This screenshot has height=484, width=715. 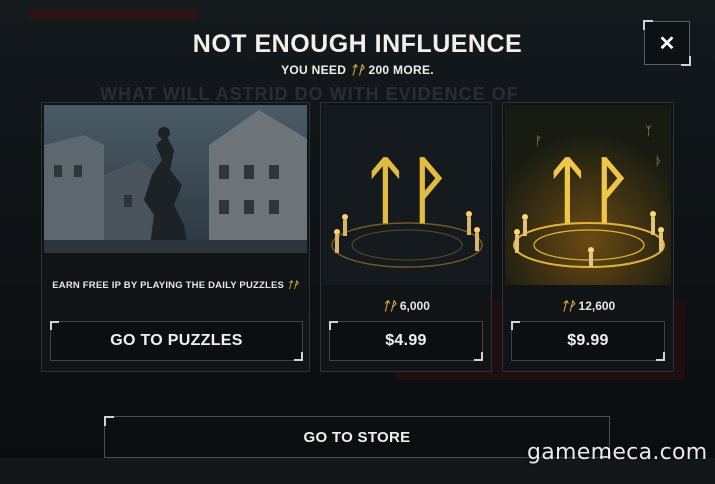 I want to click on ip-runes-small-illustration: ᛏᚹ, so click(x=406, y=195).